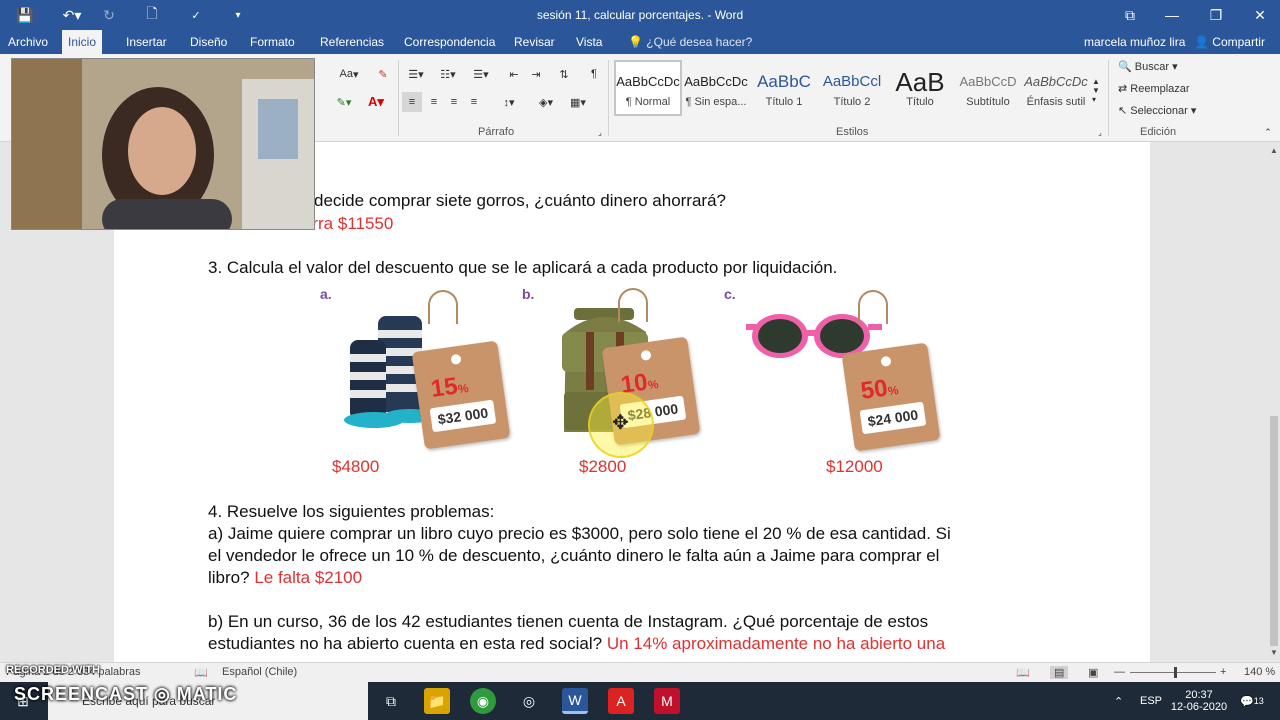 This screenshot has height=720, width=1280. What do you see at coordinates (528, 294) in the screenshot?
I see `product-b-letter: b.` at bounding box center [528, 294].